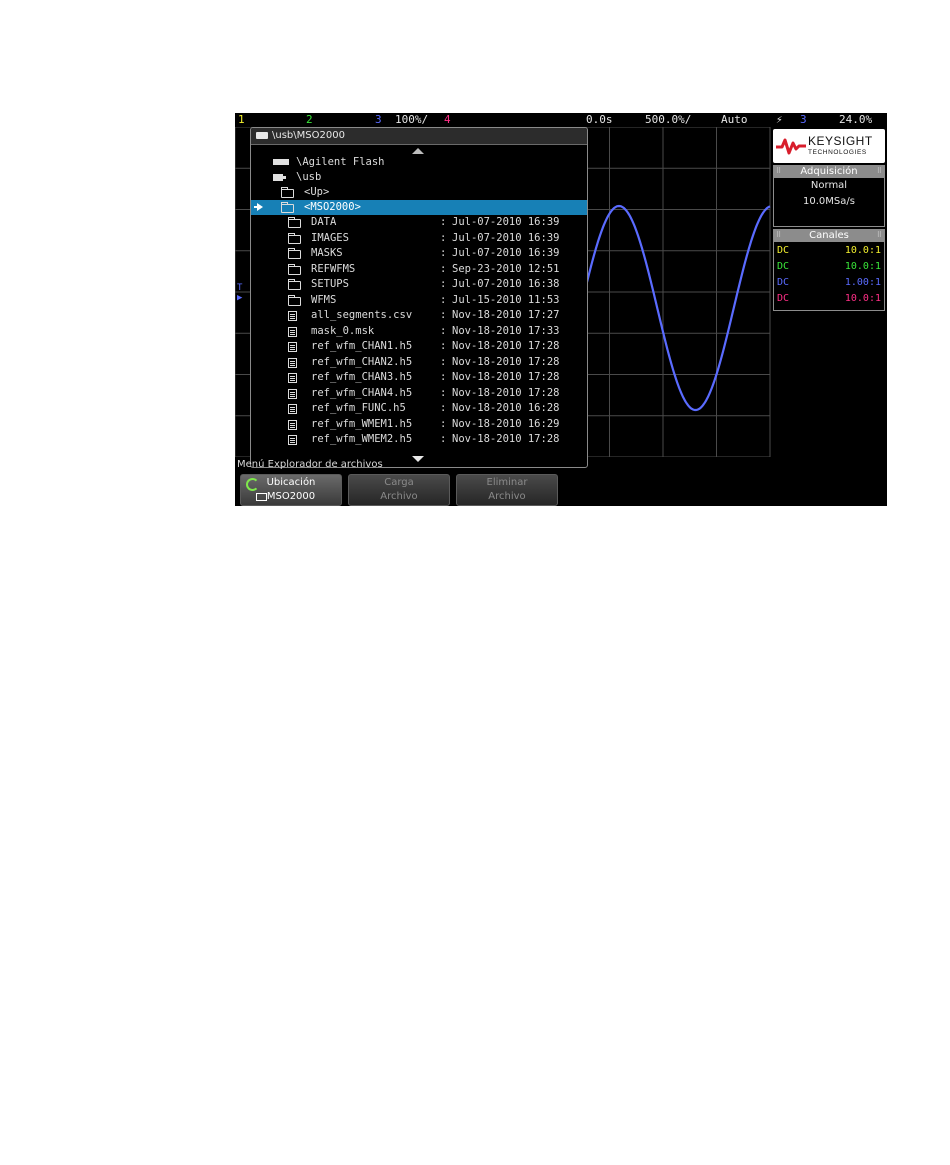 This screenshot has height=1165, width=950. Describe the element at coordinates (419, 269) in the screenshot. I see `file-list-item: REFWFMS: Sep-23-2010 12:51` at that location.